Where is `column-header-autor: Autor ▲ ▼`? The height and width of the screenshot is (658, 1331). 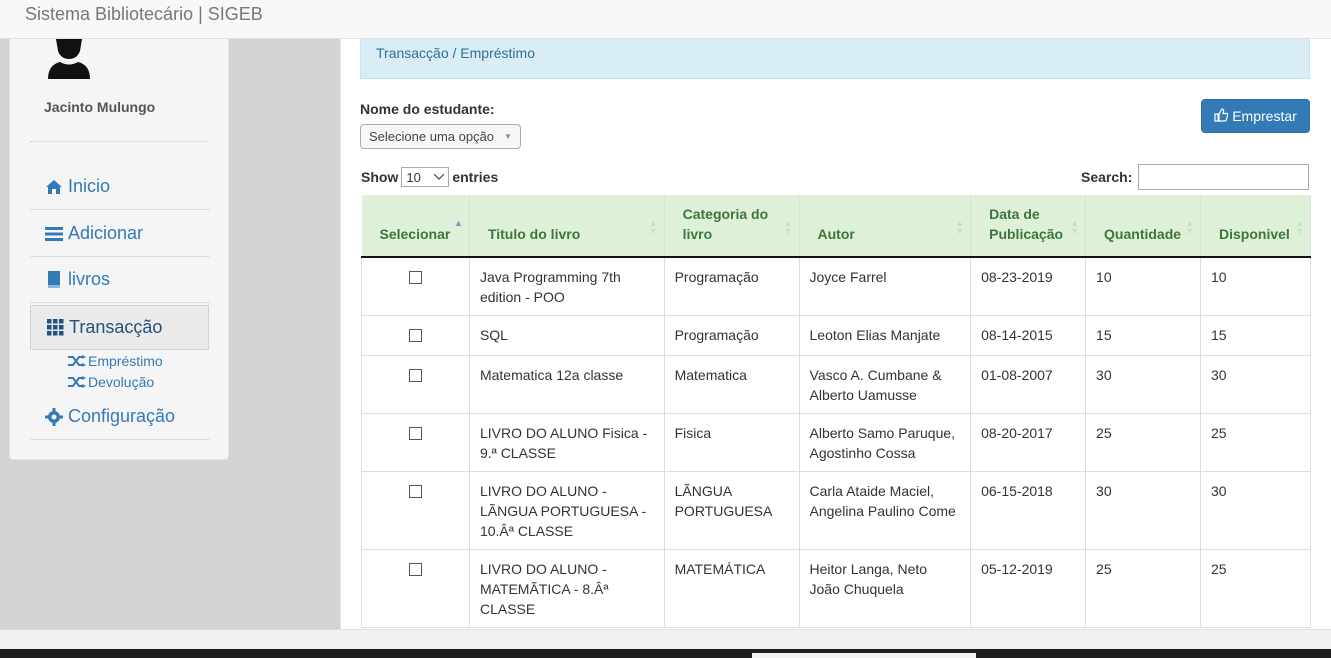 column-header-autor: Autor ▲ ▼ is located at coordinates (885, 226).